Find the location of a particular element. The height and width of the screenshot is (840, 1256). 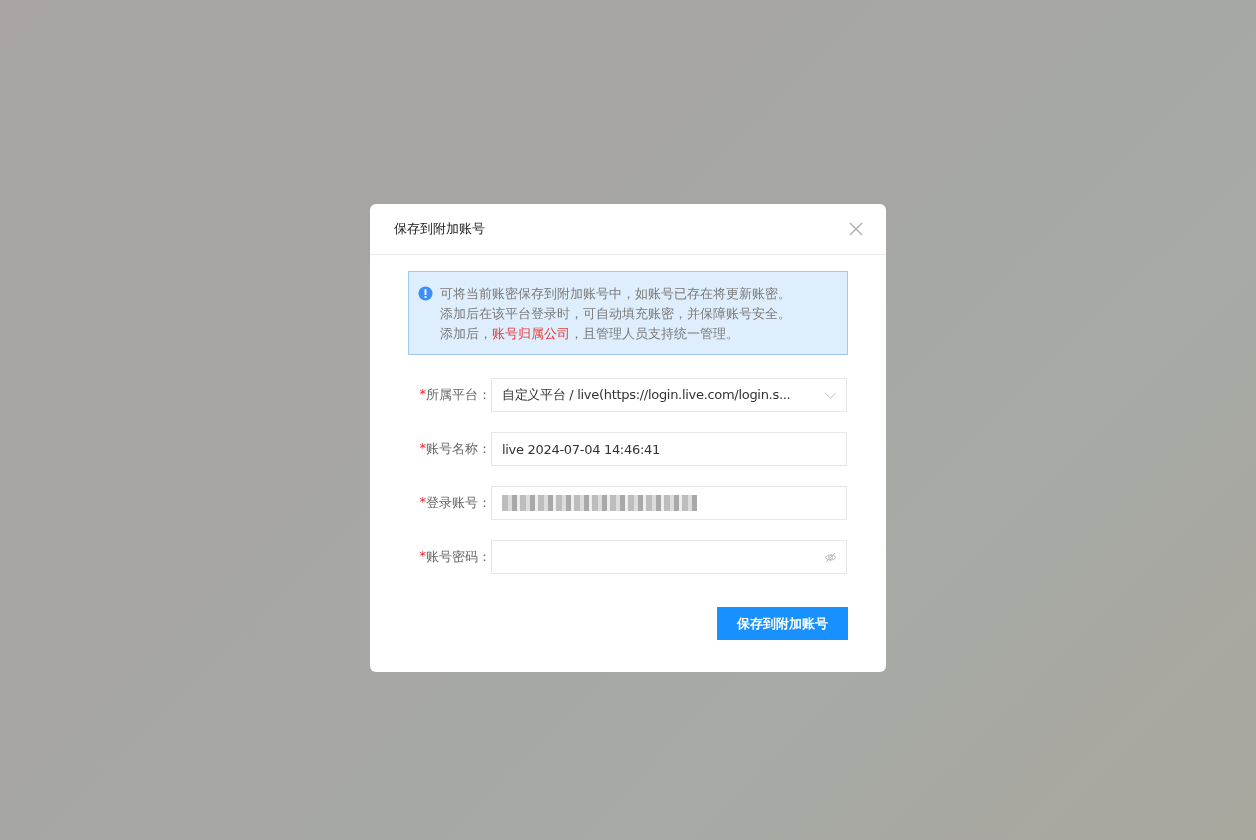

info-icon is located at coordinates (425, 293).